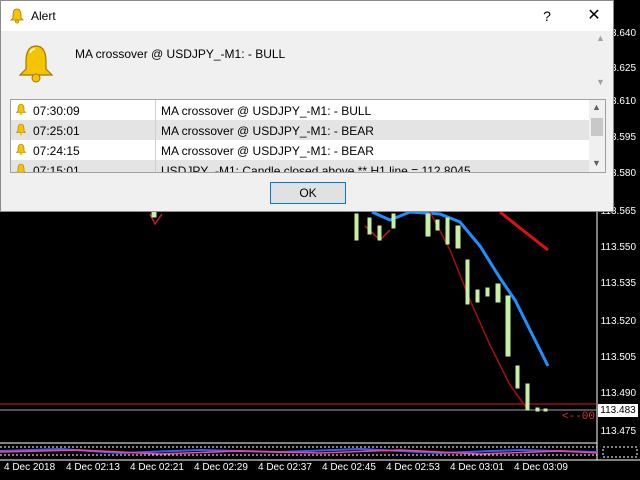  Describe the element at coordinates (56, 111) in the screenshot. I see `alert-time: 07:30:09` at that location.